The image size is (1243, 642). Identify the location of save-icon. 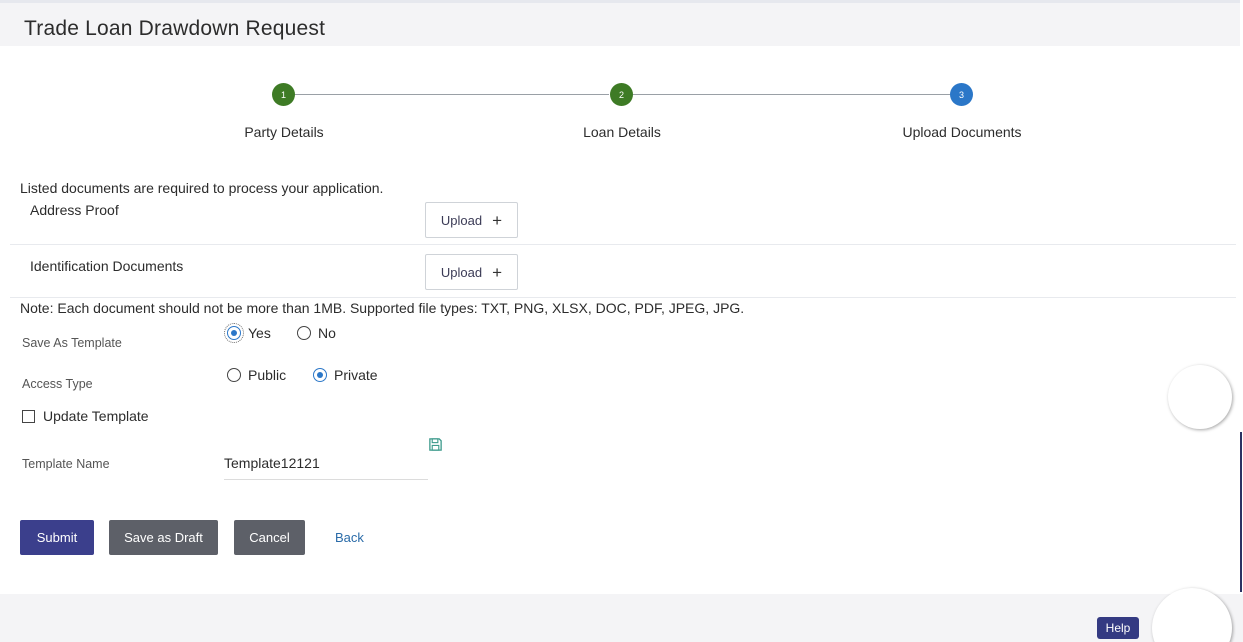
(435, 444).